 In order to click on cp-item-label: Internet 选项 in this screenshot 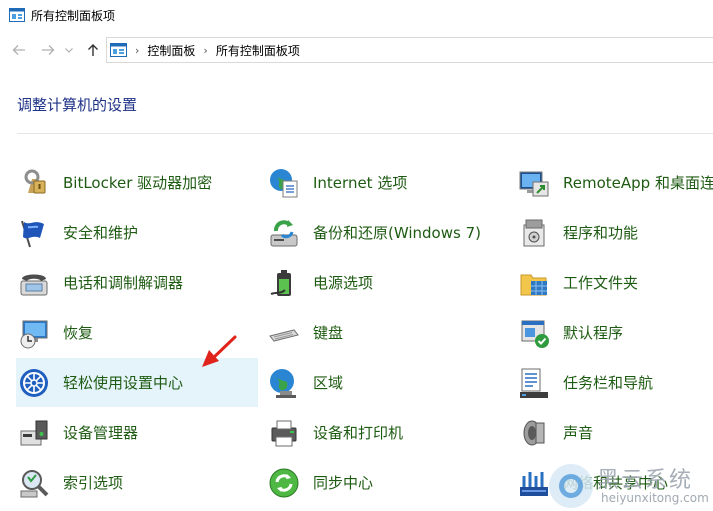, I will do `click(360, 183)`.